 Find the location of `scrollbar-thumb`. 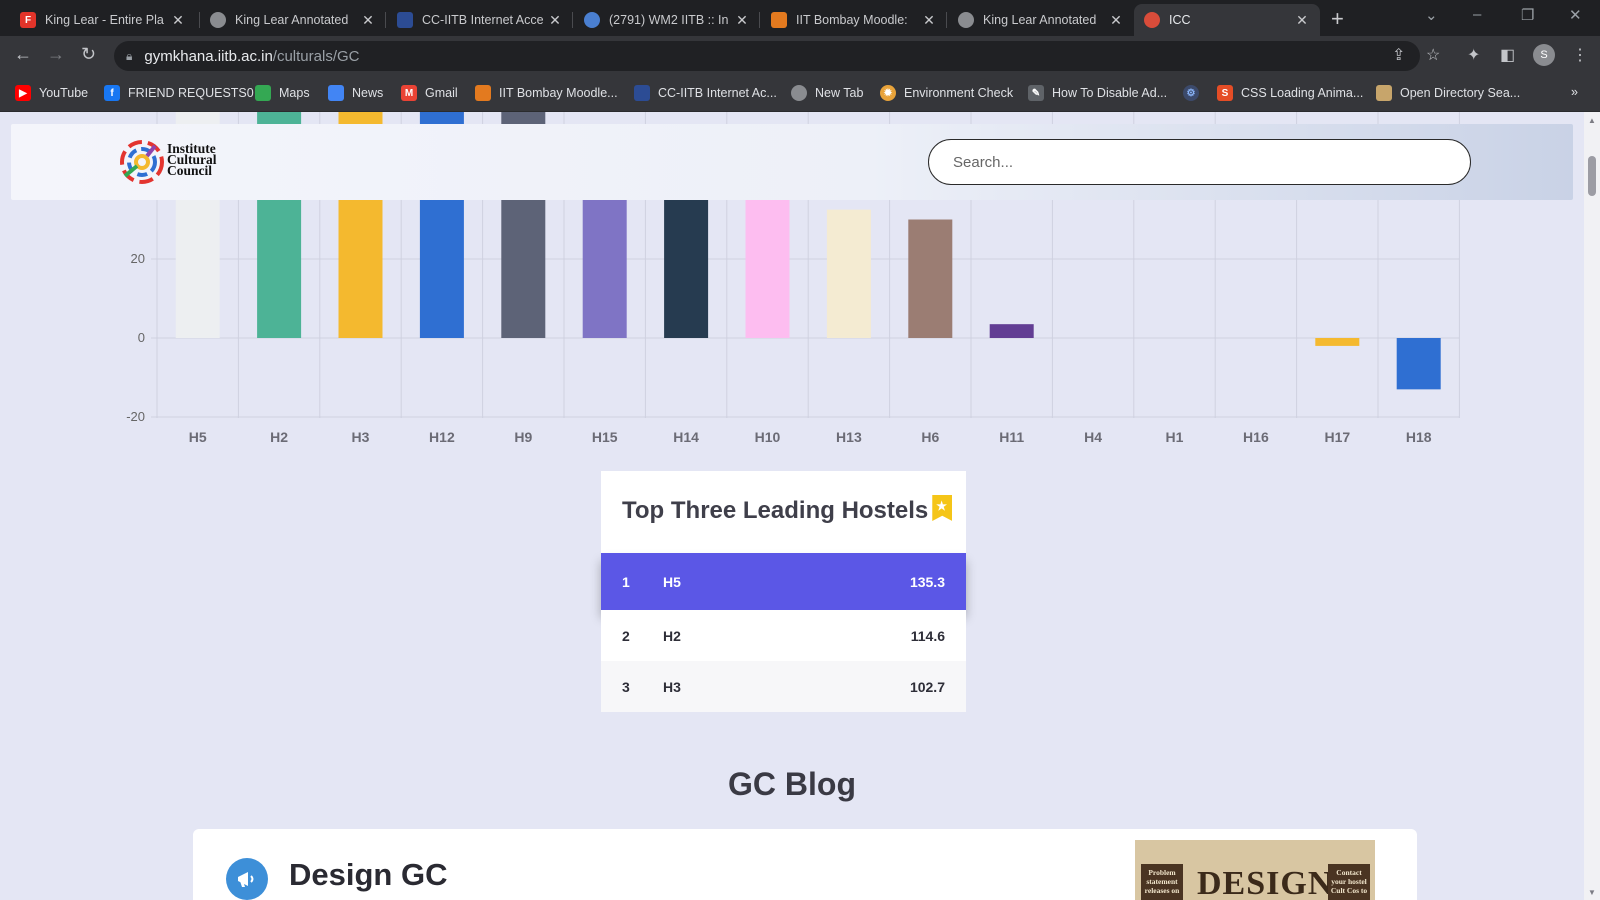

scrollbar-thumb is located at coordinates (1592, 176).